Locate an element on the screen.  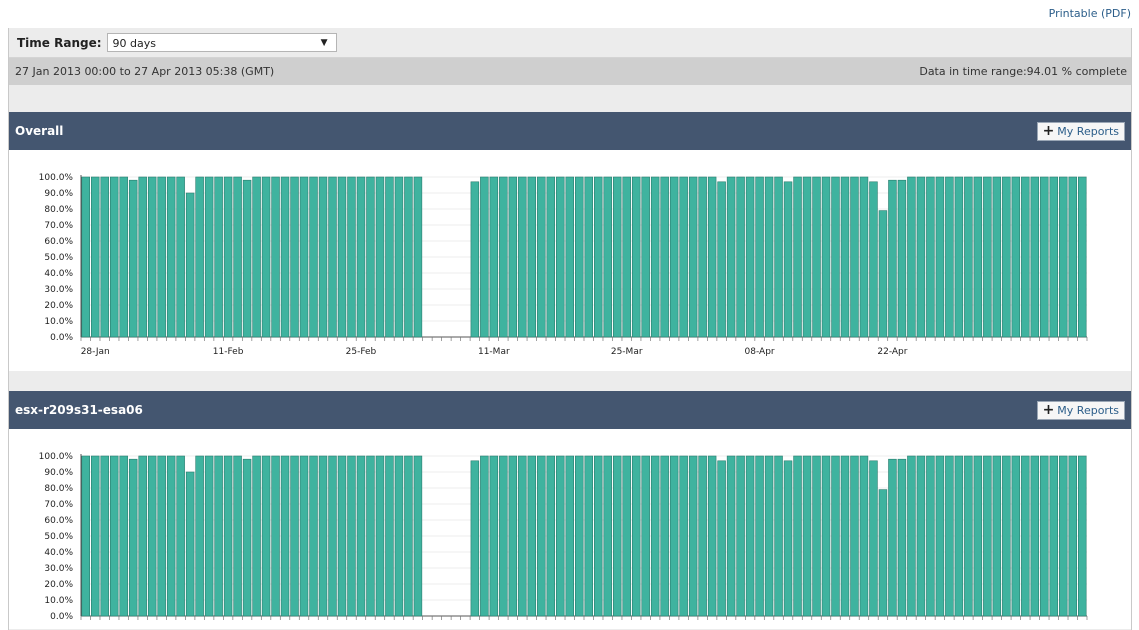
y-tick-label: 60.0% is located at coordinates (58, 242).